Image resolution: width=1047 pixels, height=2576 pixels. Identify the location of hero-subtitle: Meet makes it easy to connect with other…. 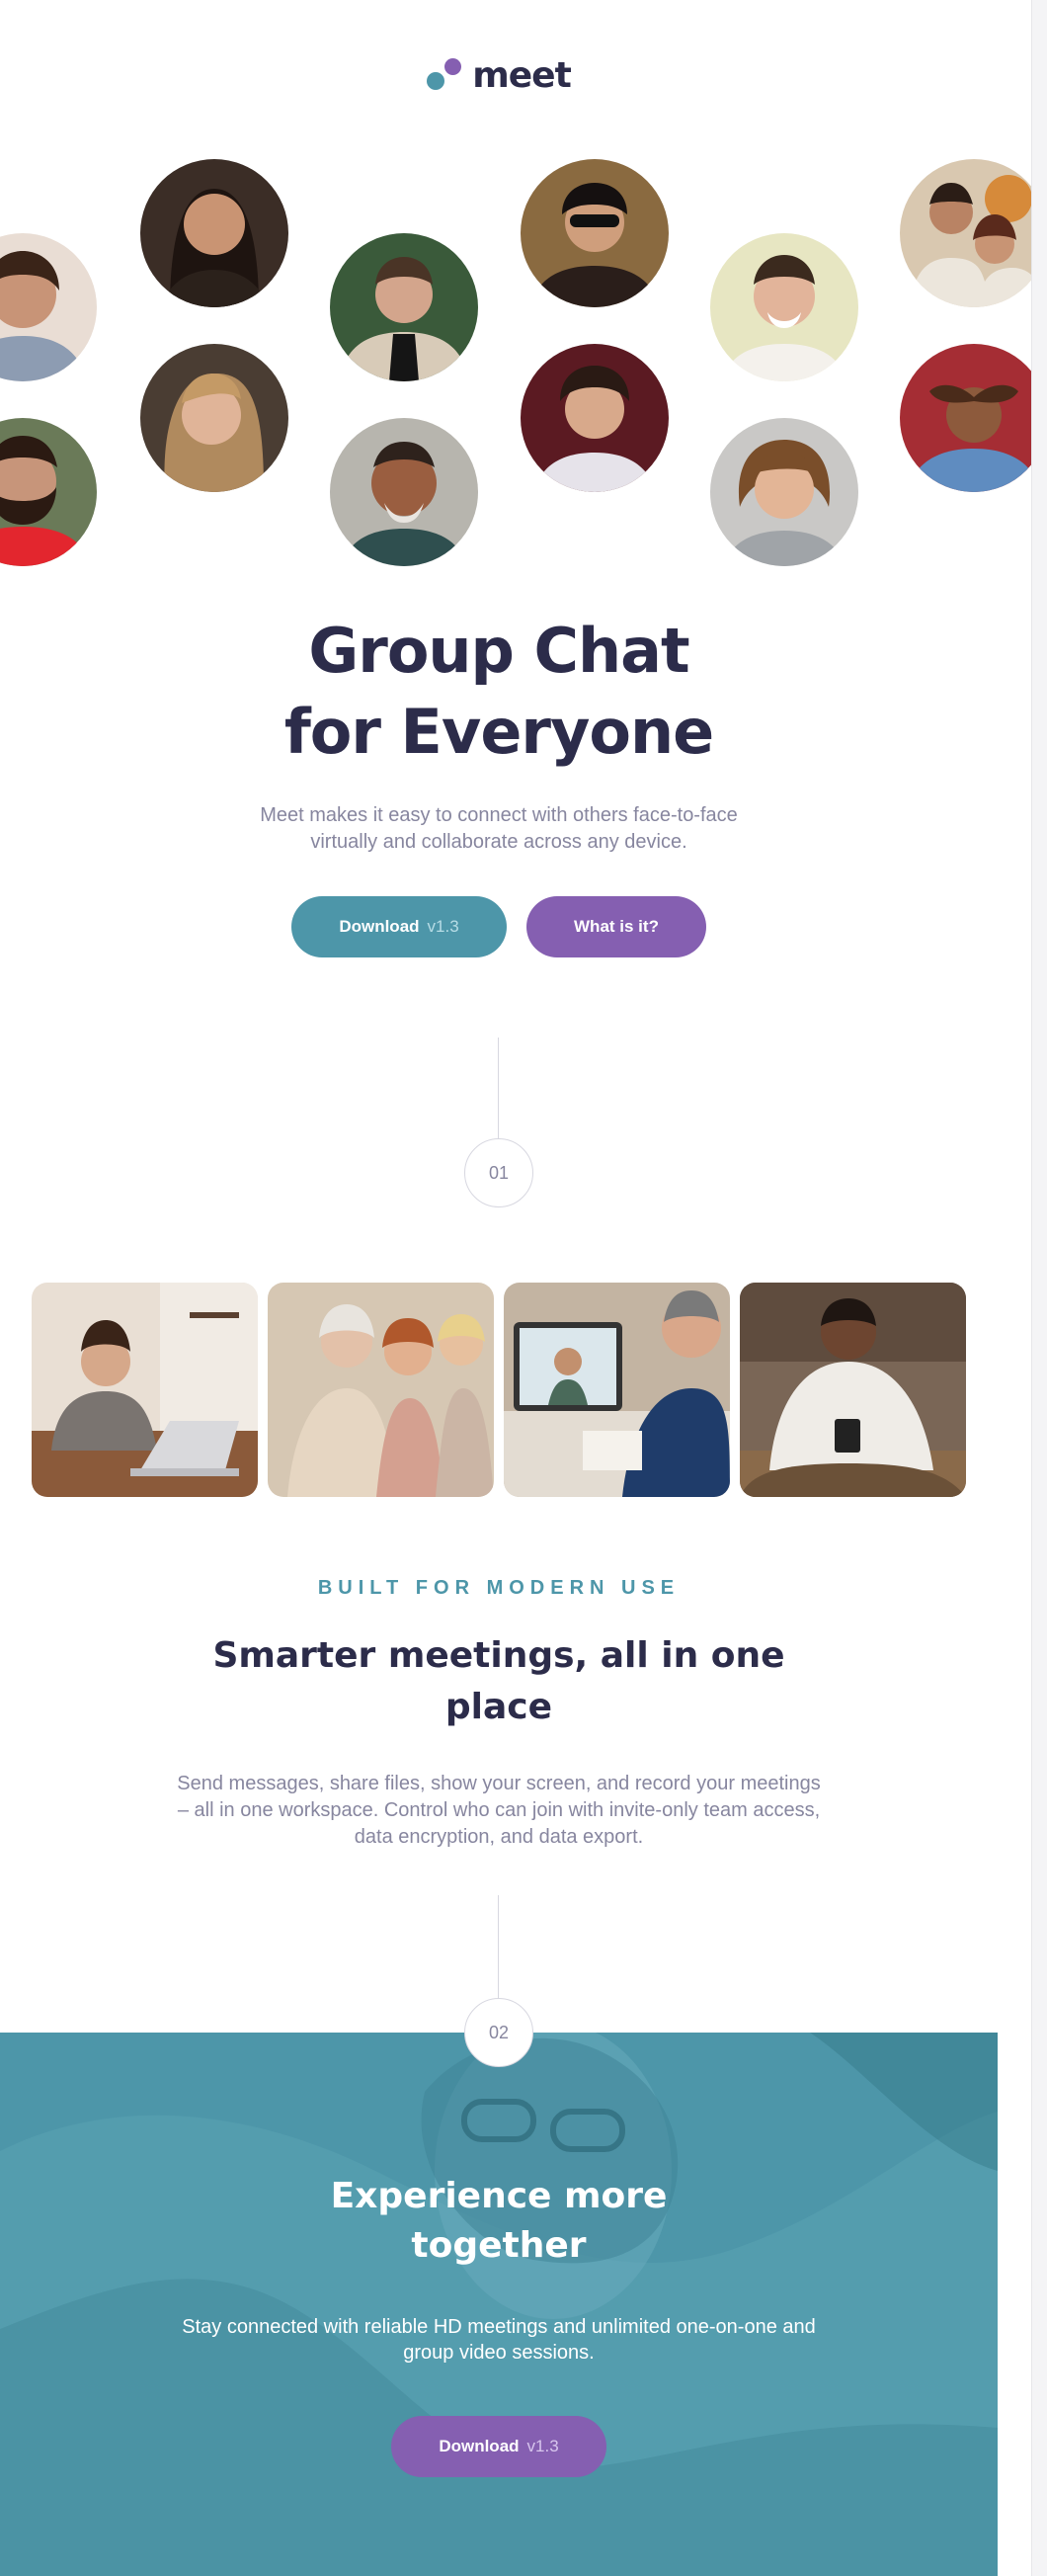
(499, 828).